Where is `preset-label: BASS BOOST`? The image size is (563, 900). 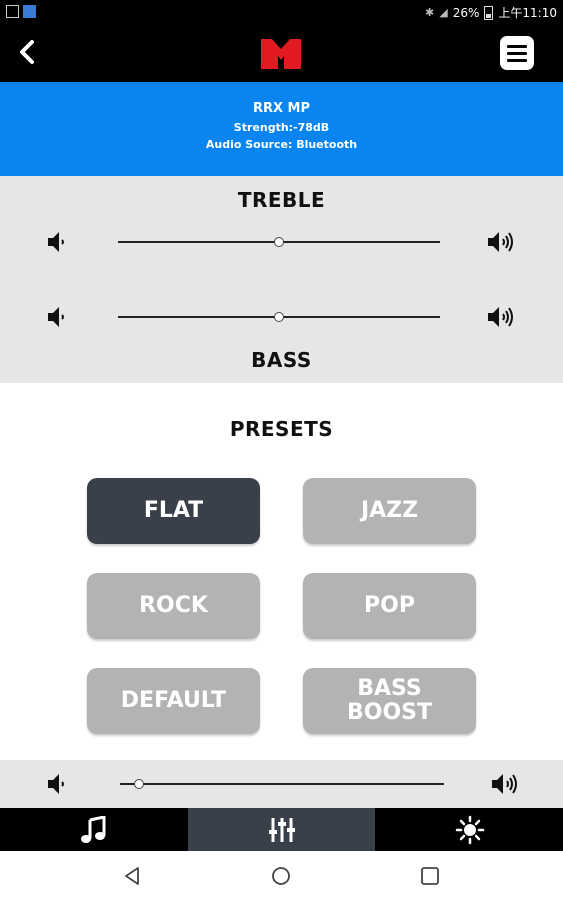 preset-label: BASS BOOST is located at coordinates (389, 700).